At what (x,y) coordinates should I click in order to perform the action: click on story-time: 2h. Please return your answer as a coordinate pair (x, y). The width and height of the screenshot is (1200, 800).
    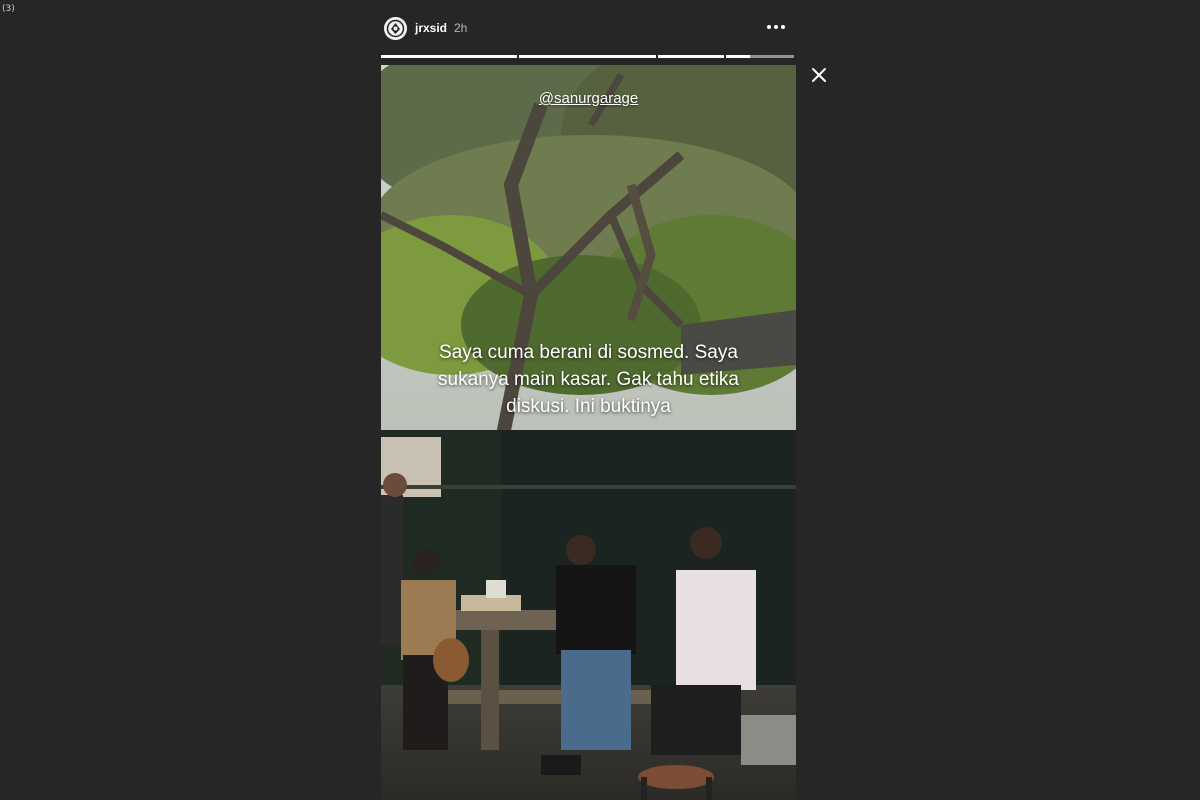
    Looking at the image, I should click on (461, 28).